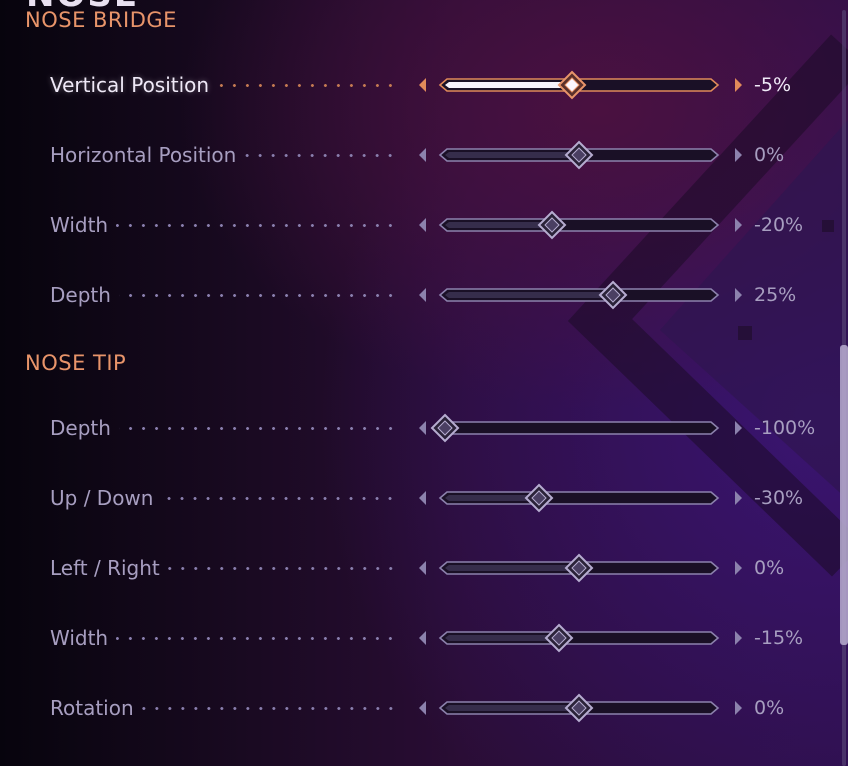  What do you see at coordinates (415, 428) in the screenshot?
I see `slider-row-depth: Depth -100%` at bounding box center [415, 428].